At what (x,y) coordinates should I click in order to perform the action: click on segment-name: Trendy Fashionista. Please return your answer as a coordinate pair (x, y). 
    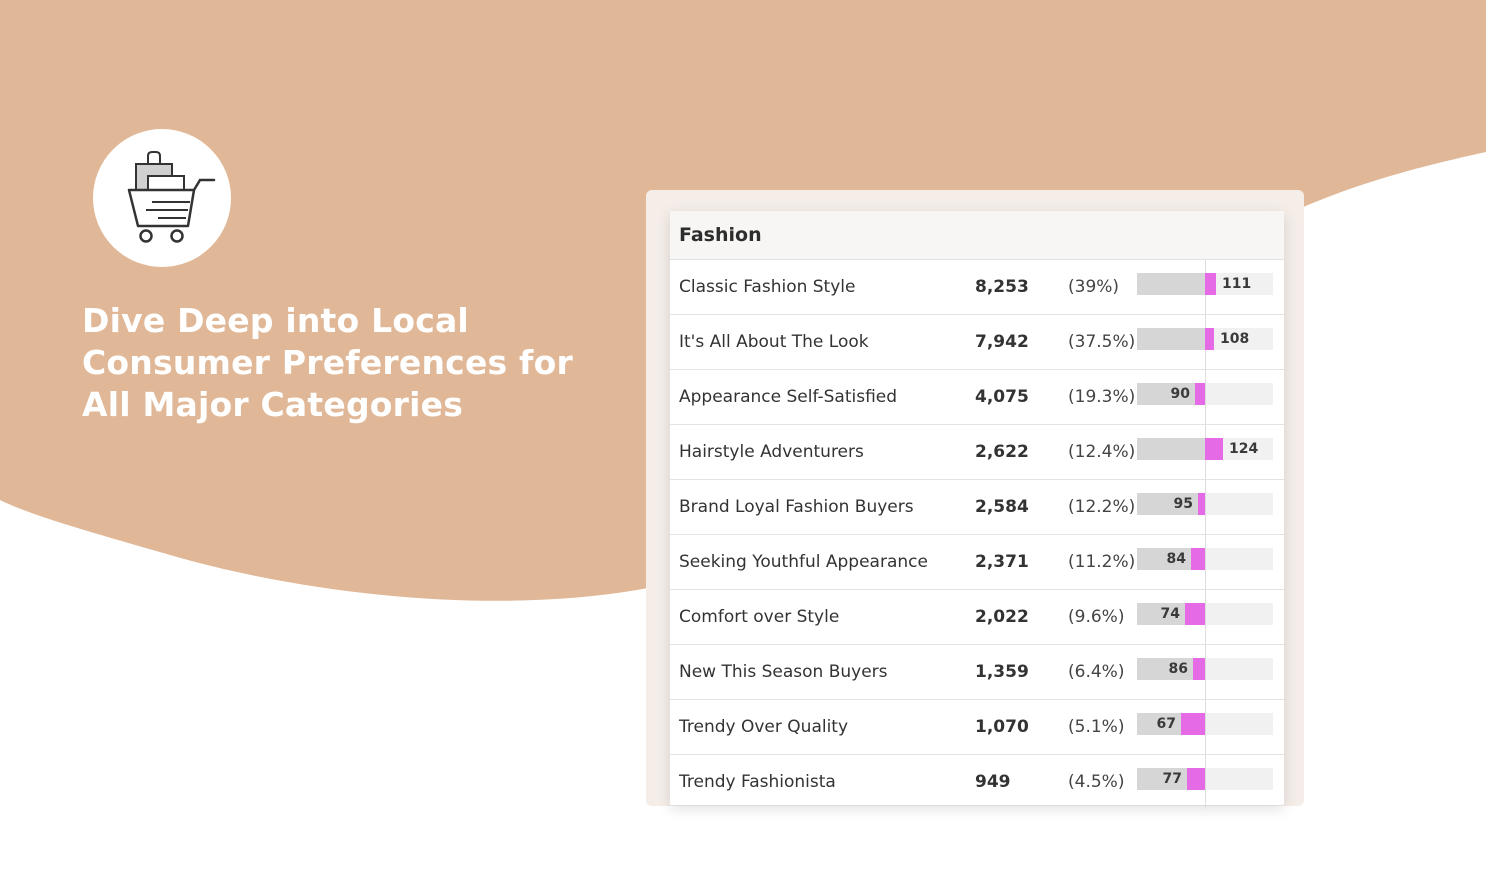
    Looking at the image, I should click on (757, 782).